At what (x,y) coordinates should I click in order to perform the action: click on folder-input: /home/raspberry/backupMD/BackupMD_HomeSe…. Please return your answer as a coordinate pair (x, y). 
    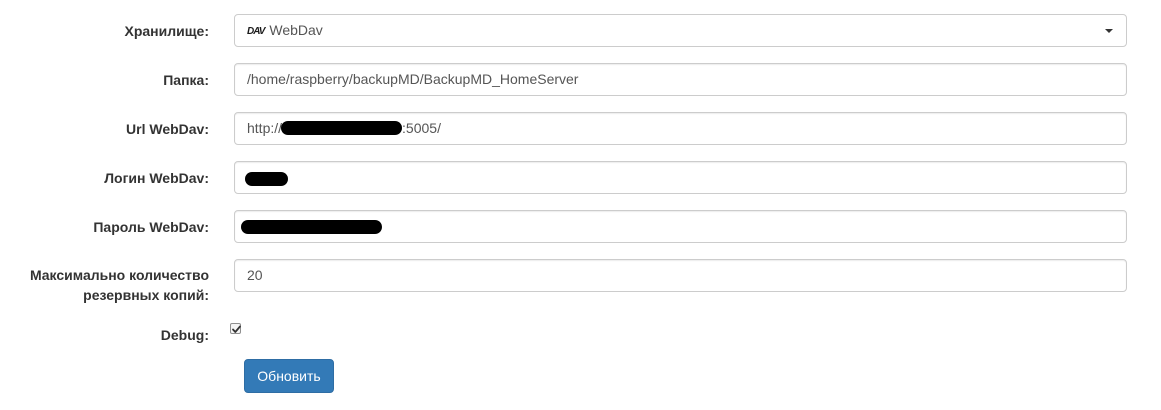
    Looking at the image, I should click on (680, 79).